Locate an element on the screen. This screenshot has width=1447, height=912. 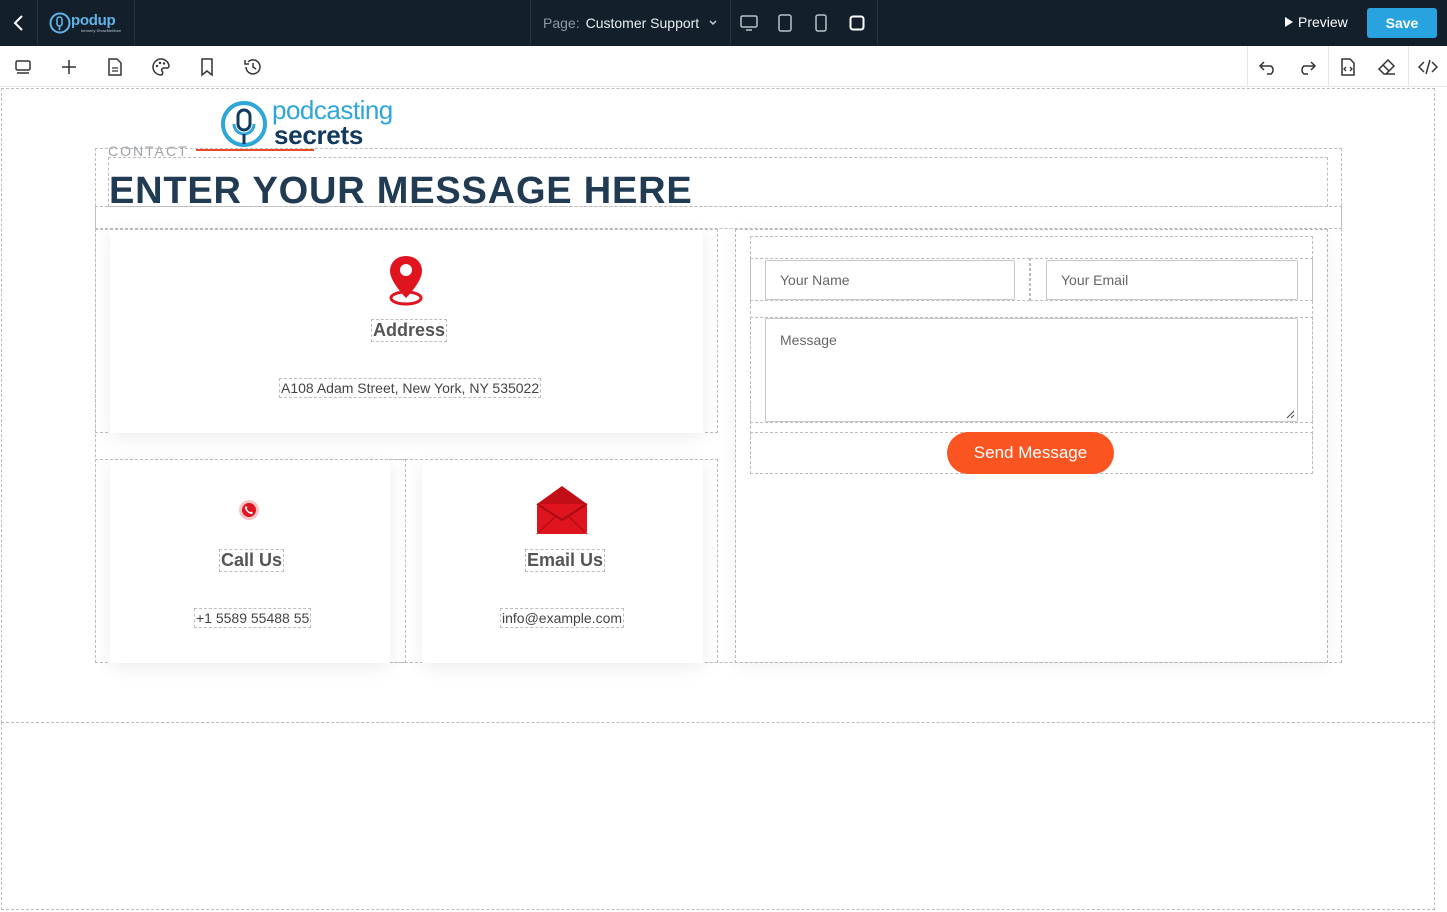
undo-icon is located at coordinates (1266, 67).